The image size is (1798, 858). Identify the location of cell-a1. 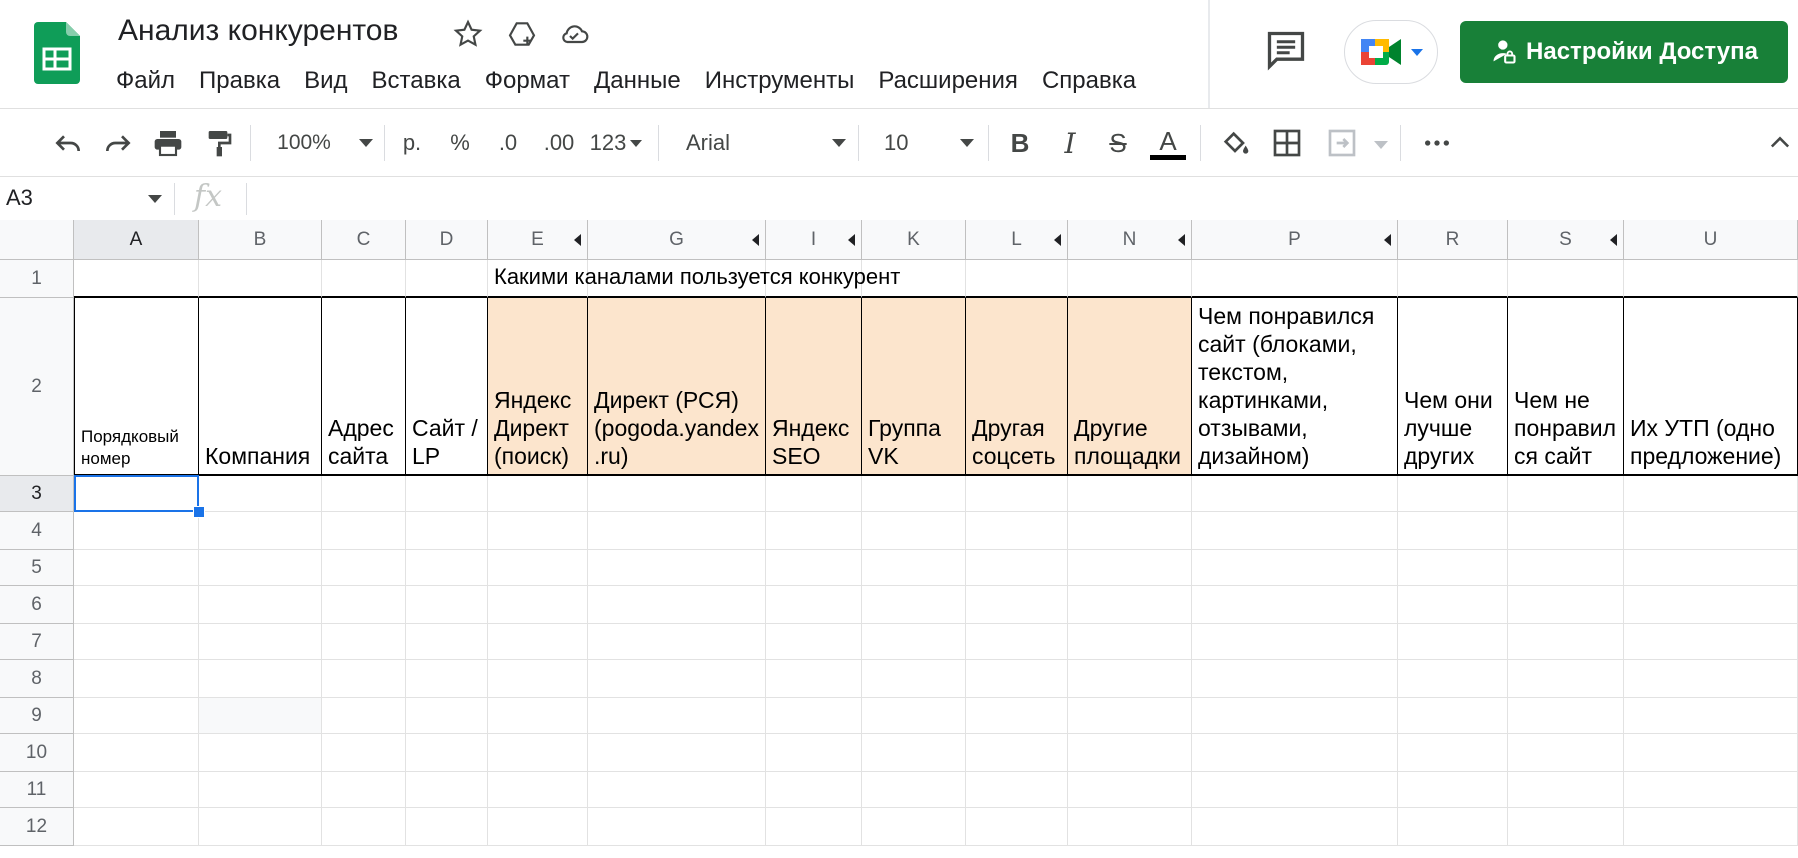
(136, 279).